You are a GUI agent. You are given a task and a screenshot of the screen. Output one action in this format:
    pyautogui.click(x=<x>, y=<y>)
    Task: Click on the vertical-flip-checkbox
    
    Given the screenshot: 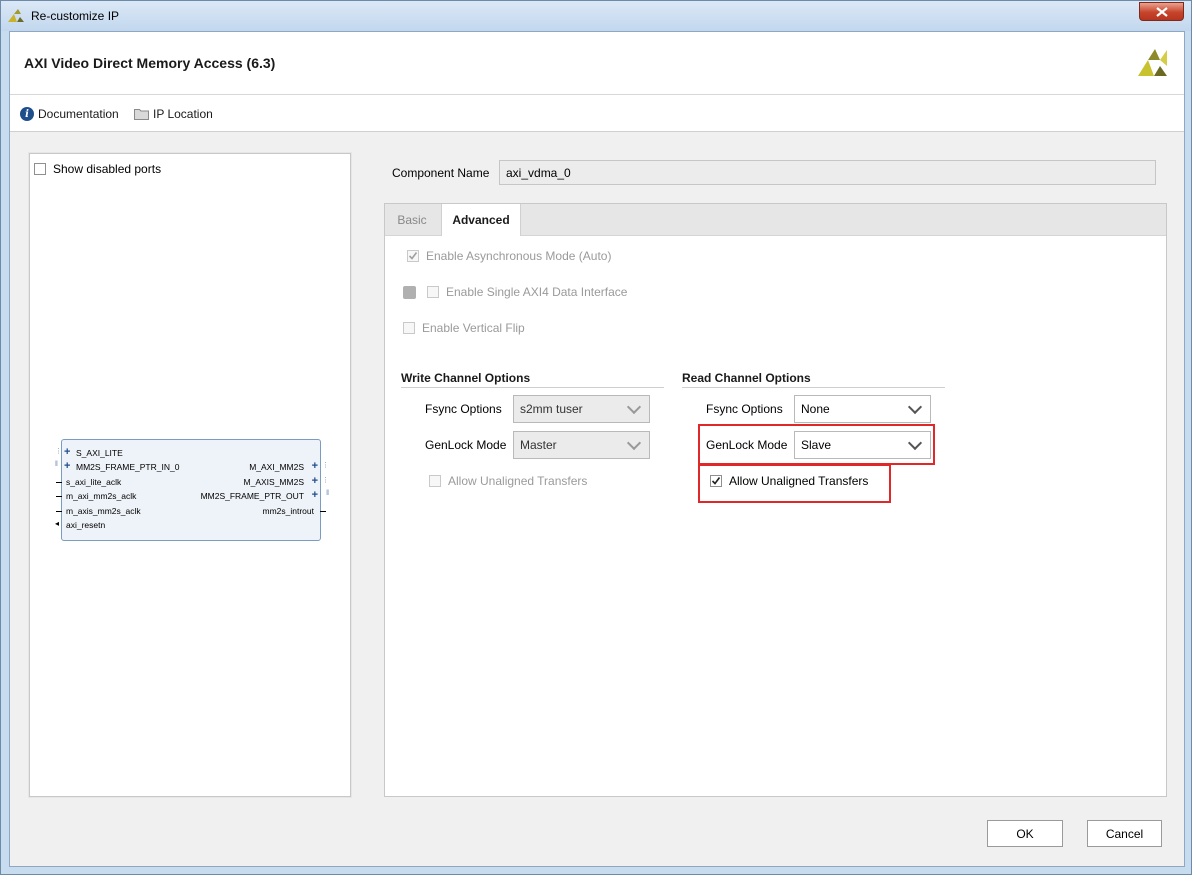 What is the action you would take?
    pyautogui.click(x=409, y=328)
    